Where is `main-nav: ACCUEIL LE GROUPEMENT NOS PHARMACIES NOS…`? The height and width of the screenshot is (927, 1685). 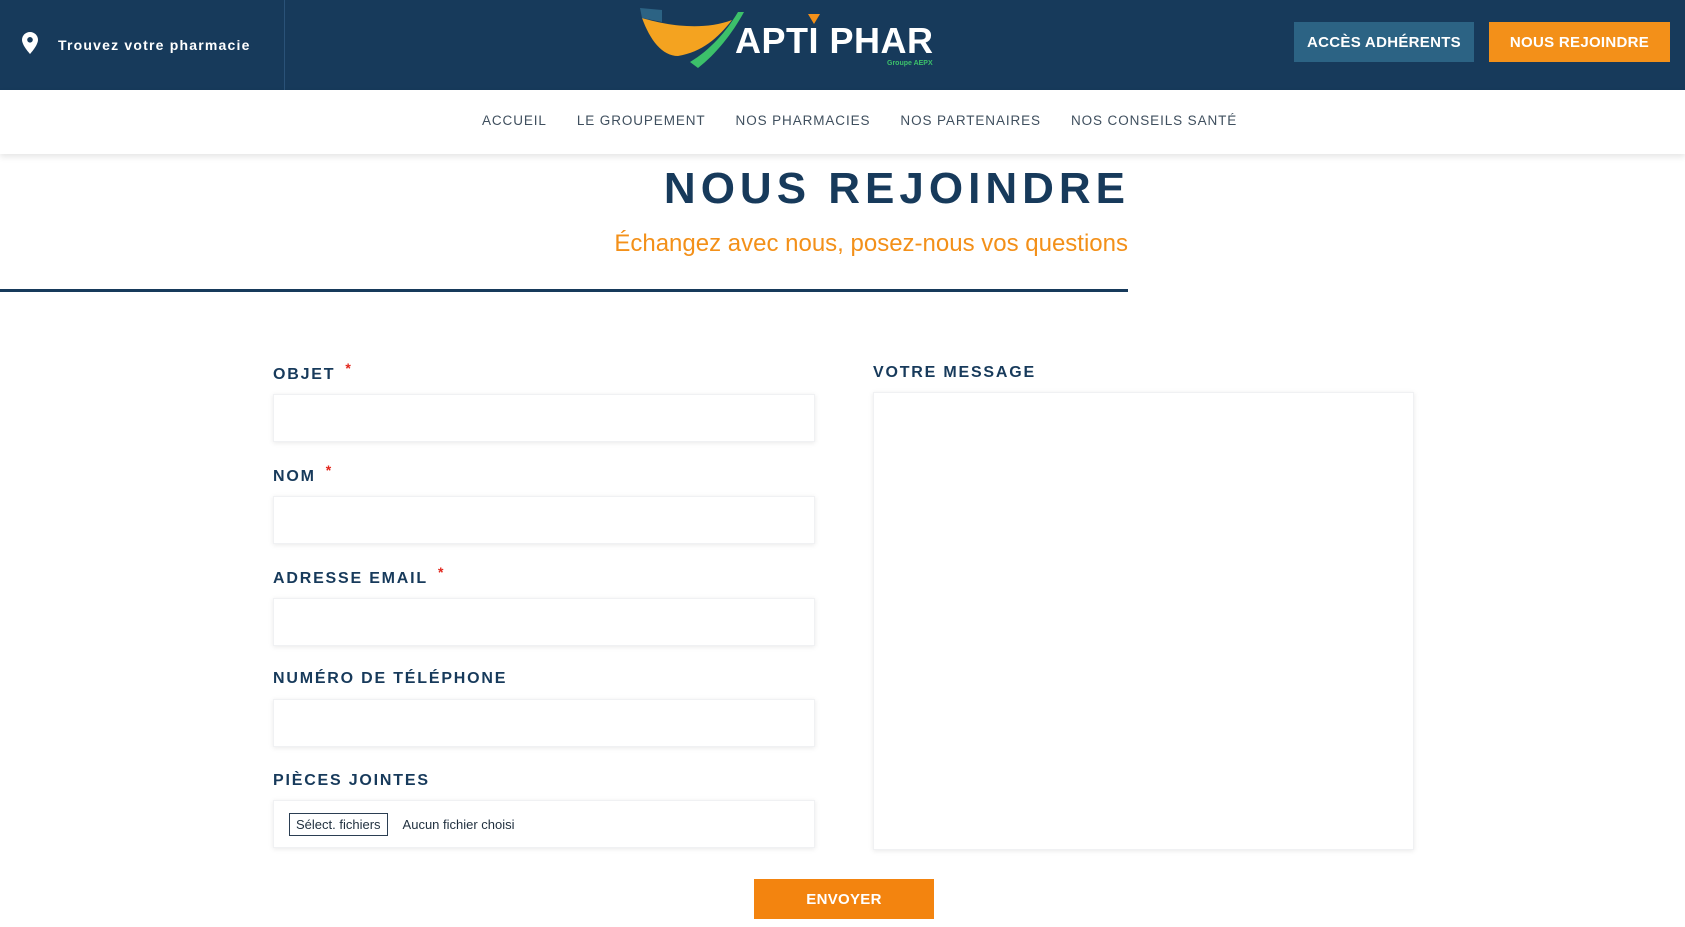
main-nav: ACCUEIL LE GROUPEMENT NOS PHARMACIES NOS… is located at coordinates (842, 122).